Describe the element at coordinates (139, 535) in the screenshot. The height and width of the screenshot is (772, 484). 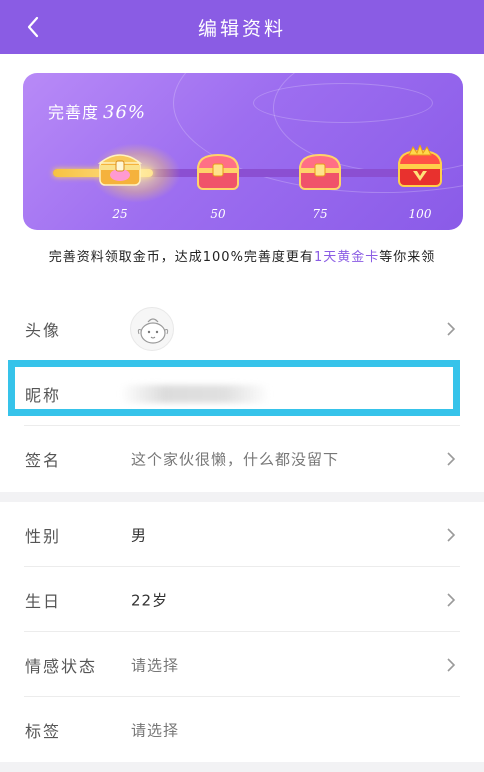
I see `gender-value: 男` at that location.